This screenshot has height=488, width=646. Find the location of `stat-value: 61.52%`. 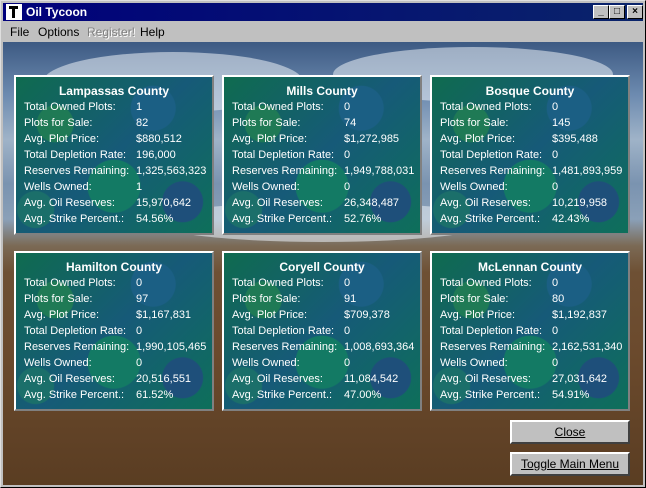

stat-value: 61.52% is located at coordinates (155, 395).